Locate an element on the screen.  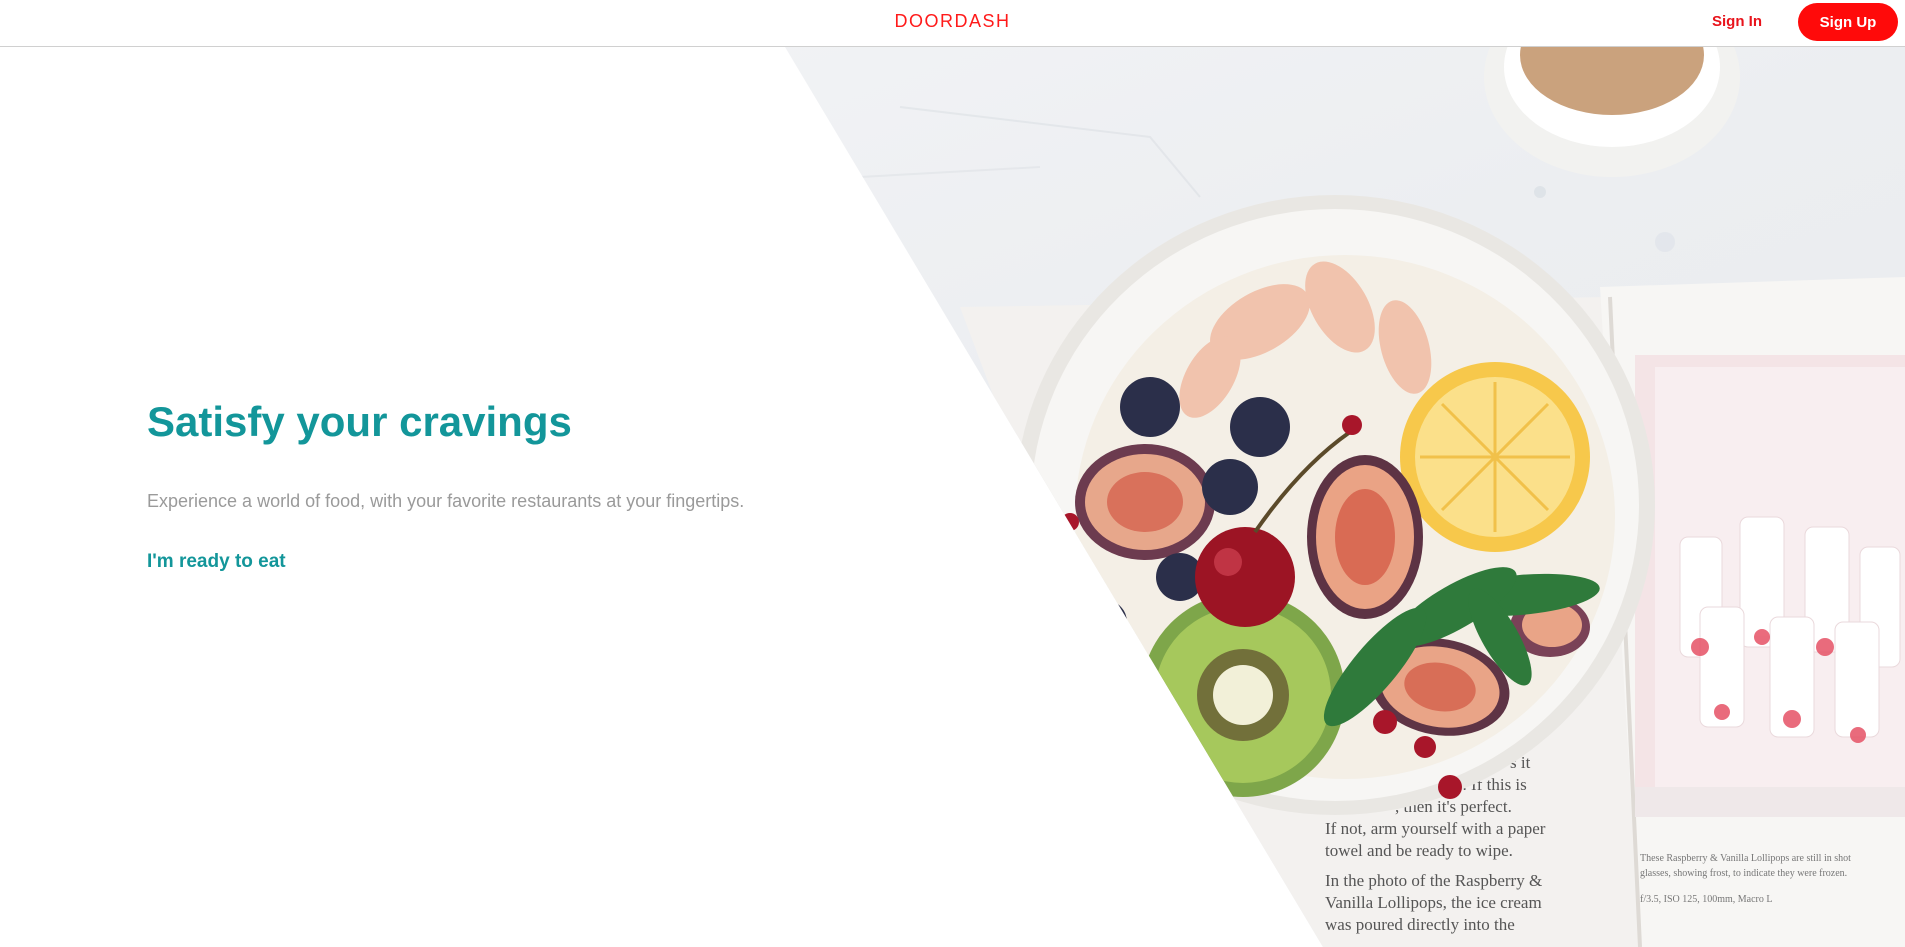
lemon-slice is located at coordinates (1495, 457).